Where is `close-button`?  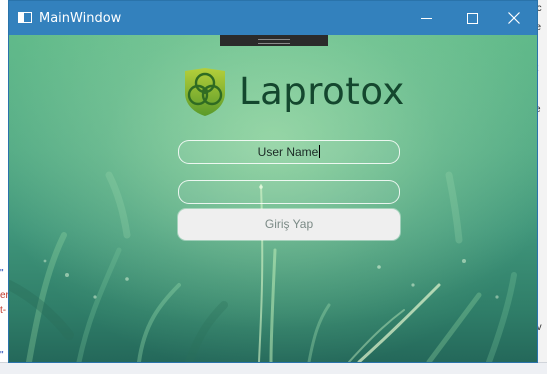
close-button is located at coordinates (514, 18).